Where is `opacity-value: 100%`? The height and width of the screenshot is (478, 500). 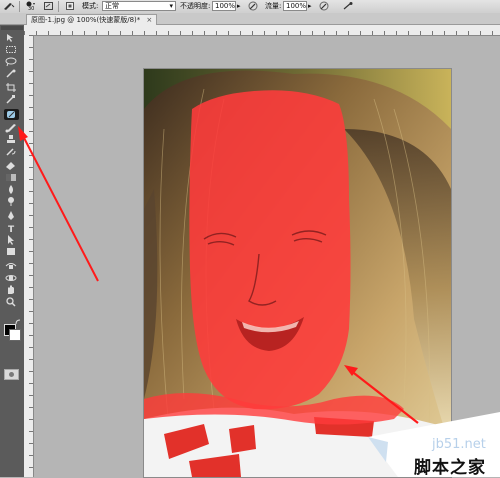 opacity-value: 100% is located at coordinates (225, 6).